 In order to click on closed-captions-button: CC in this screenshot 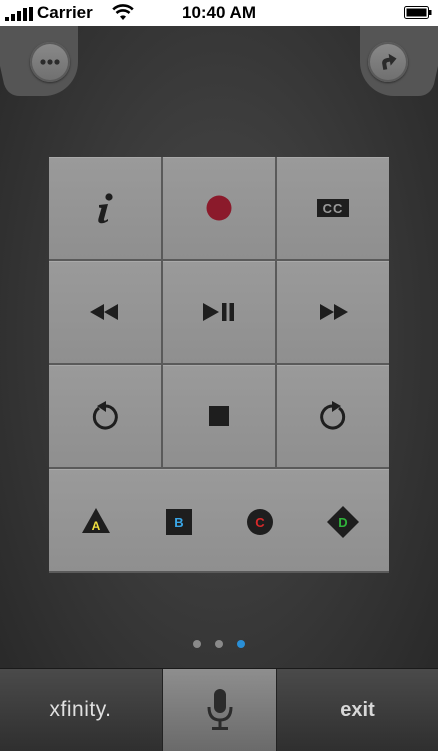, I will do `click(333, 208)`.